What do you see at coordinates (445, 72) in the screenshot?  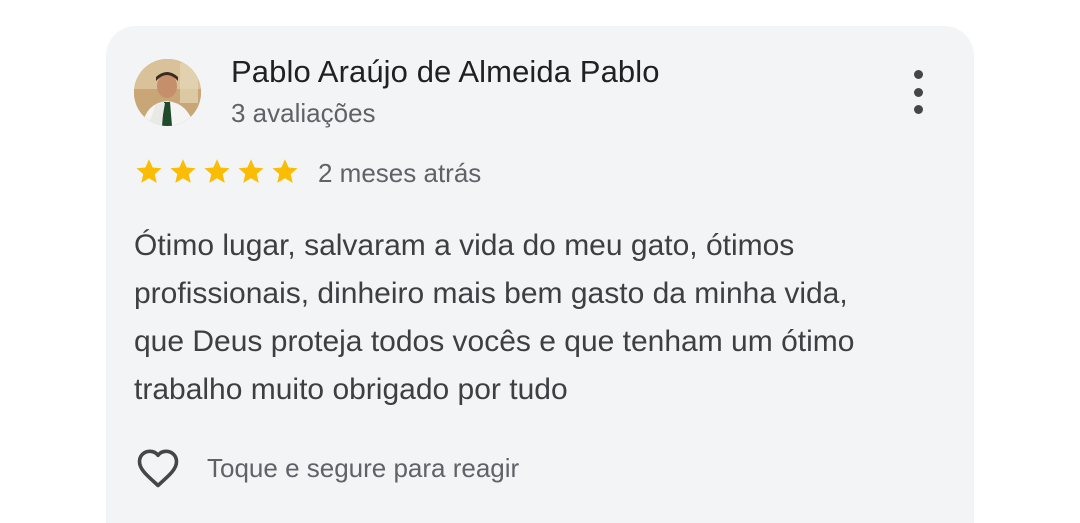 I see `author-name: Pablo Araújo de Almeida Pablo` at bounding box center [445, 72].